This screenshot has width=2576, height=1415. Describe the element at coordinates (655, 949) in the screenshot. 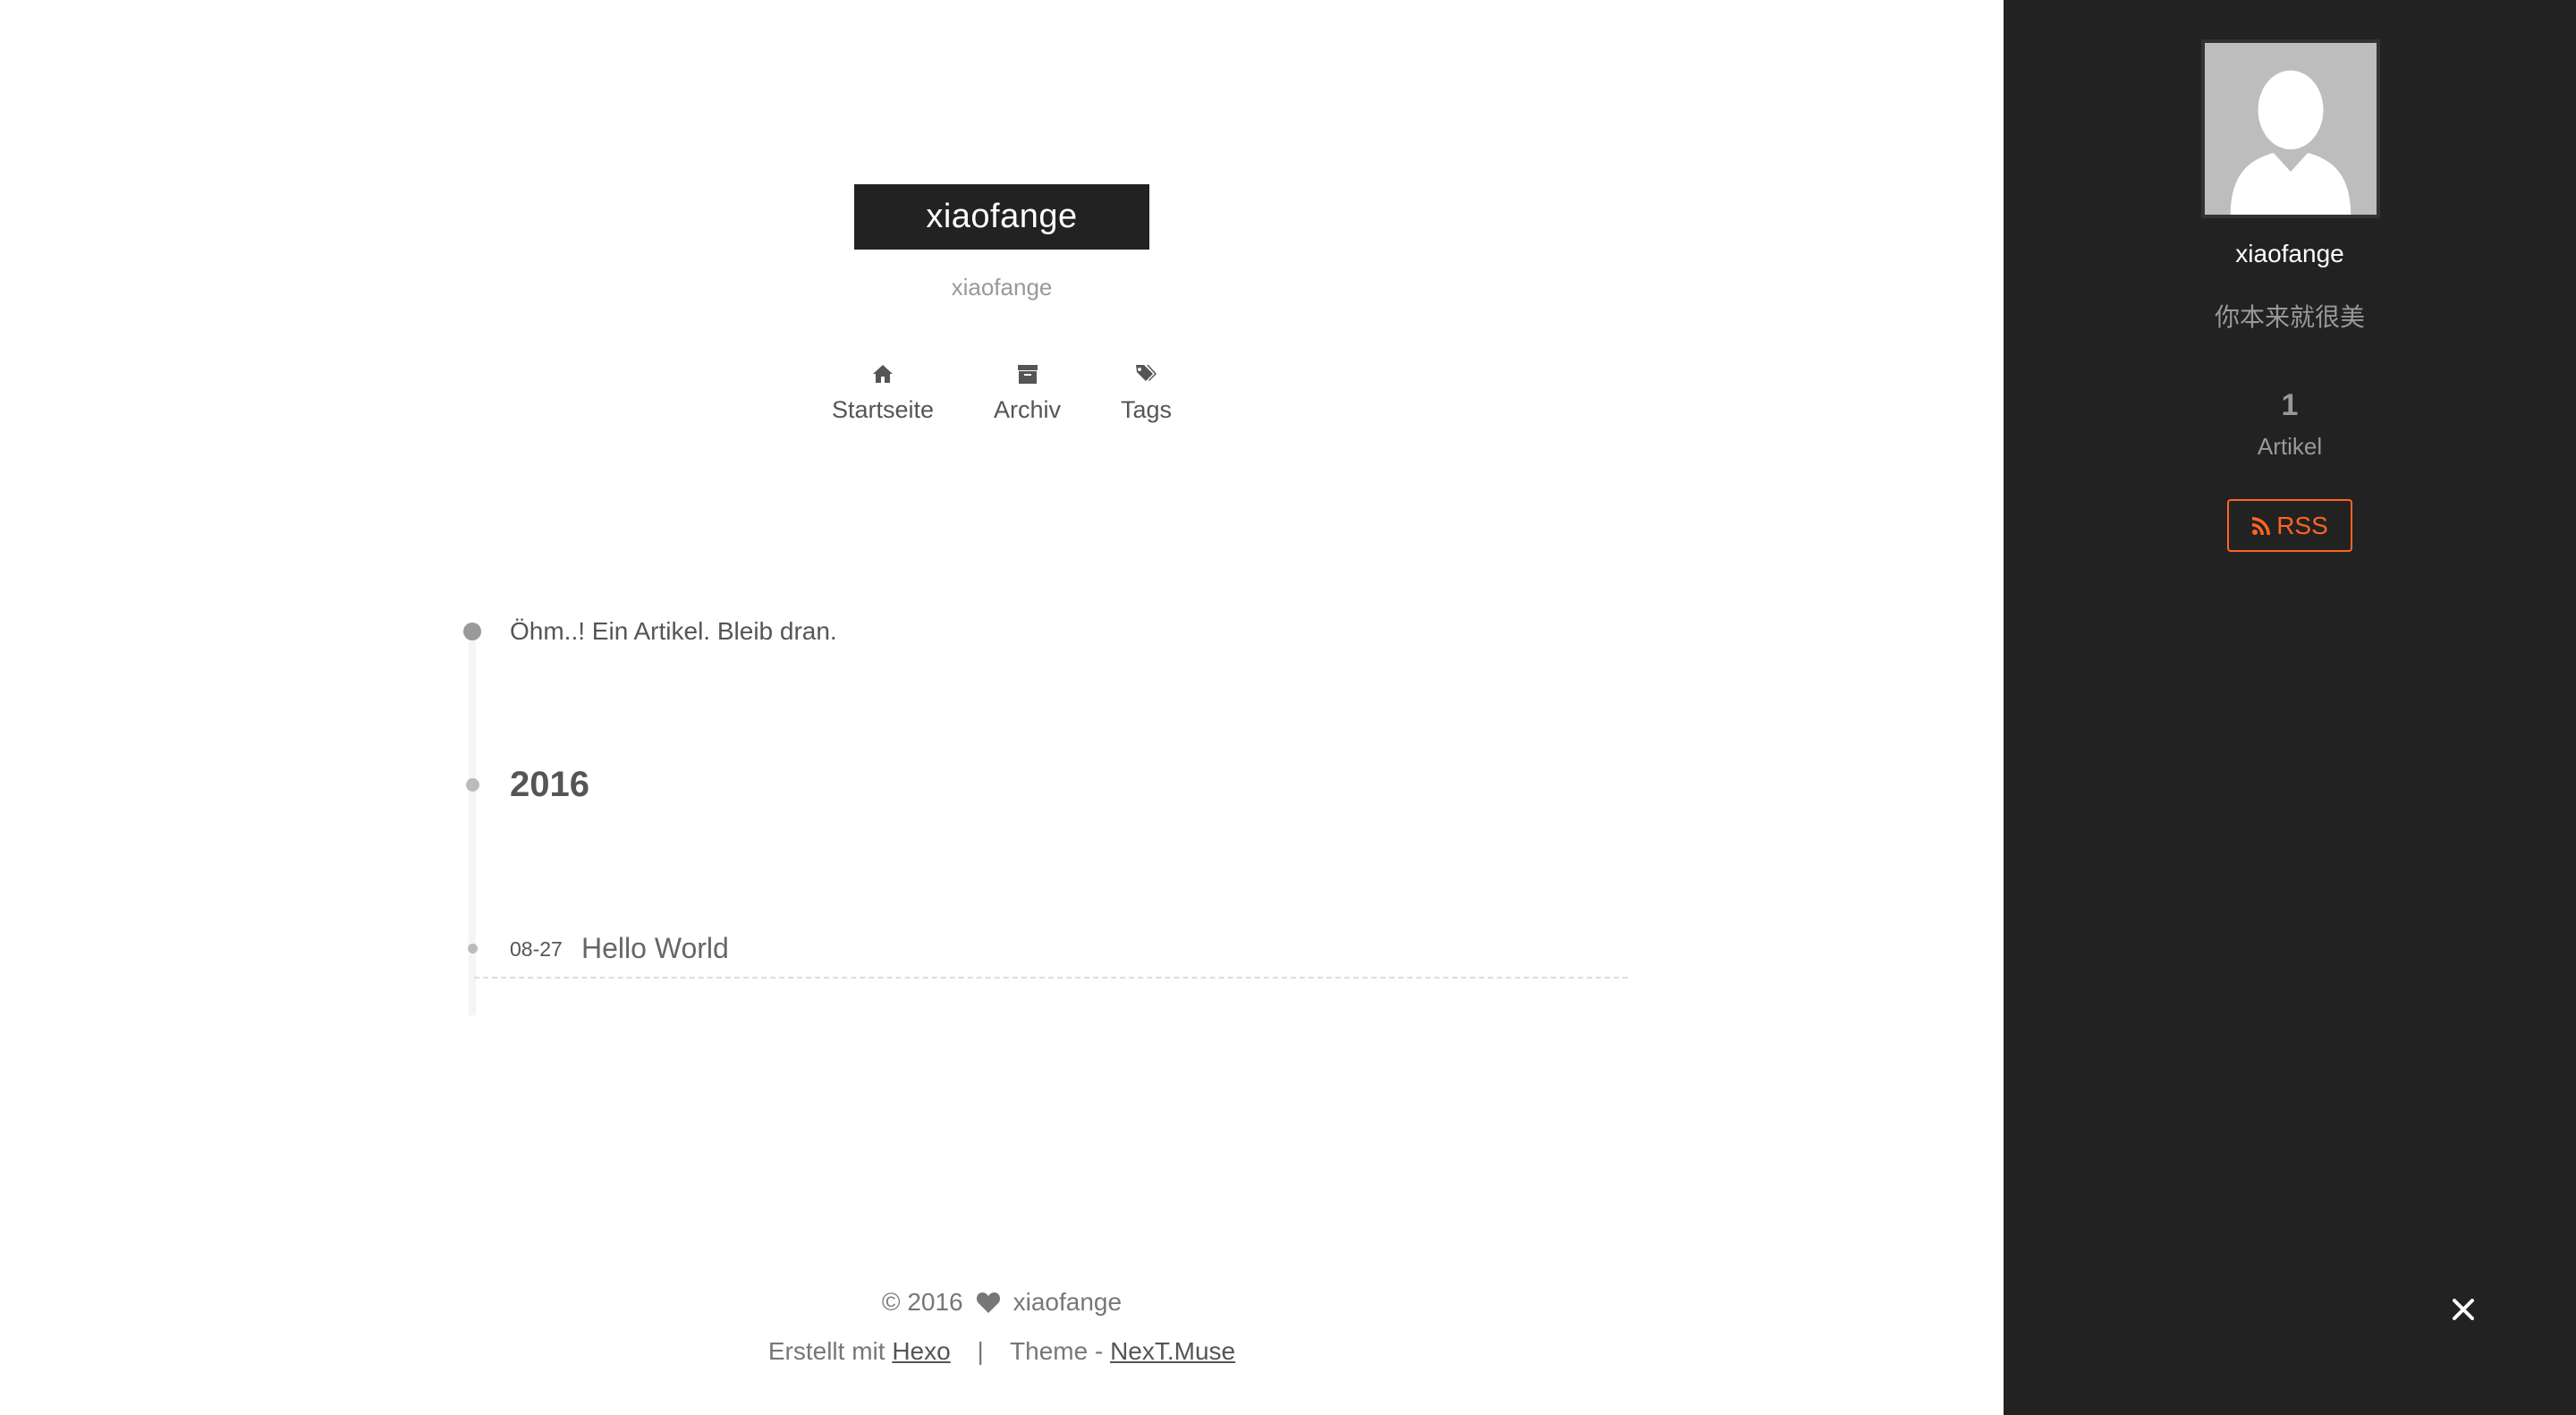

I see `post-title-link: Hello World` at that location.